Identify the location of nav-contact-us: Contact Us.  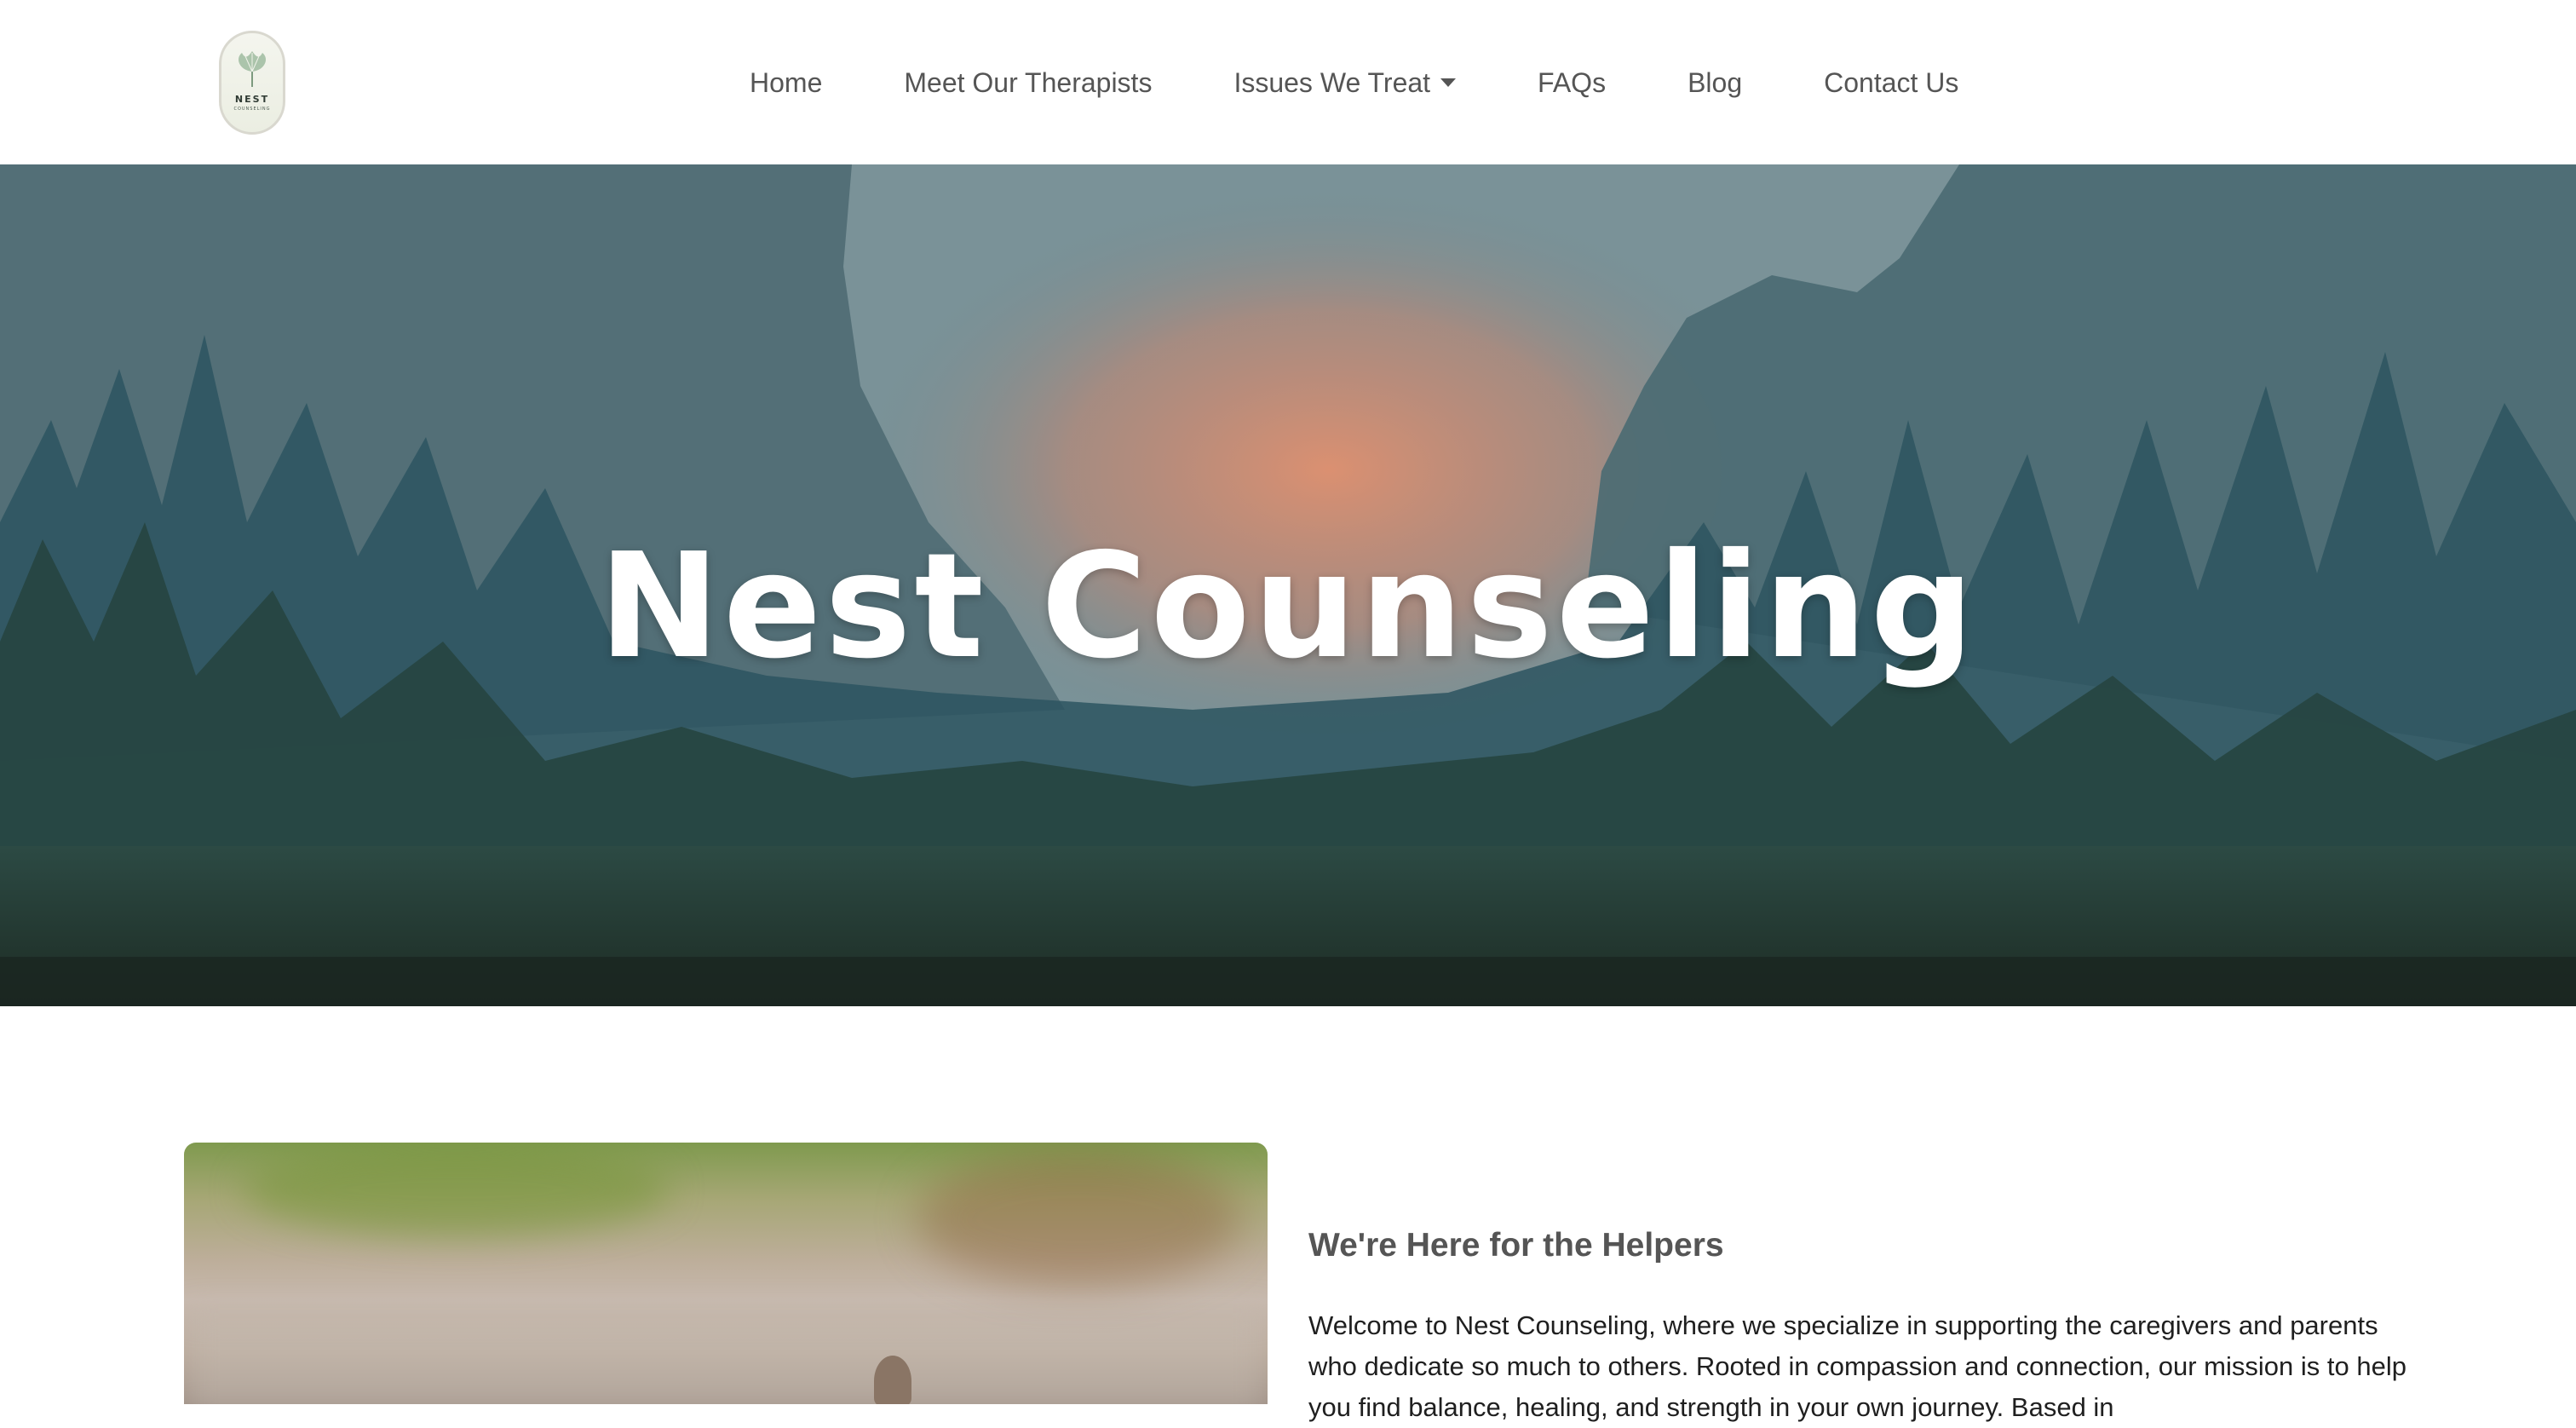
(1891, 83).